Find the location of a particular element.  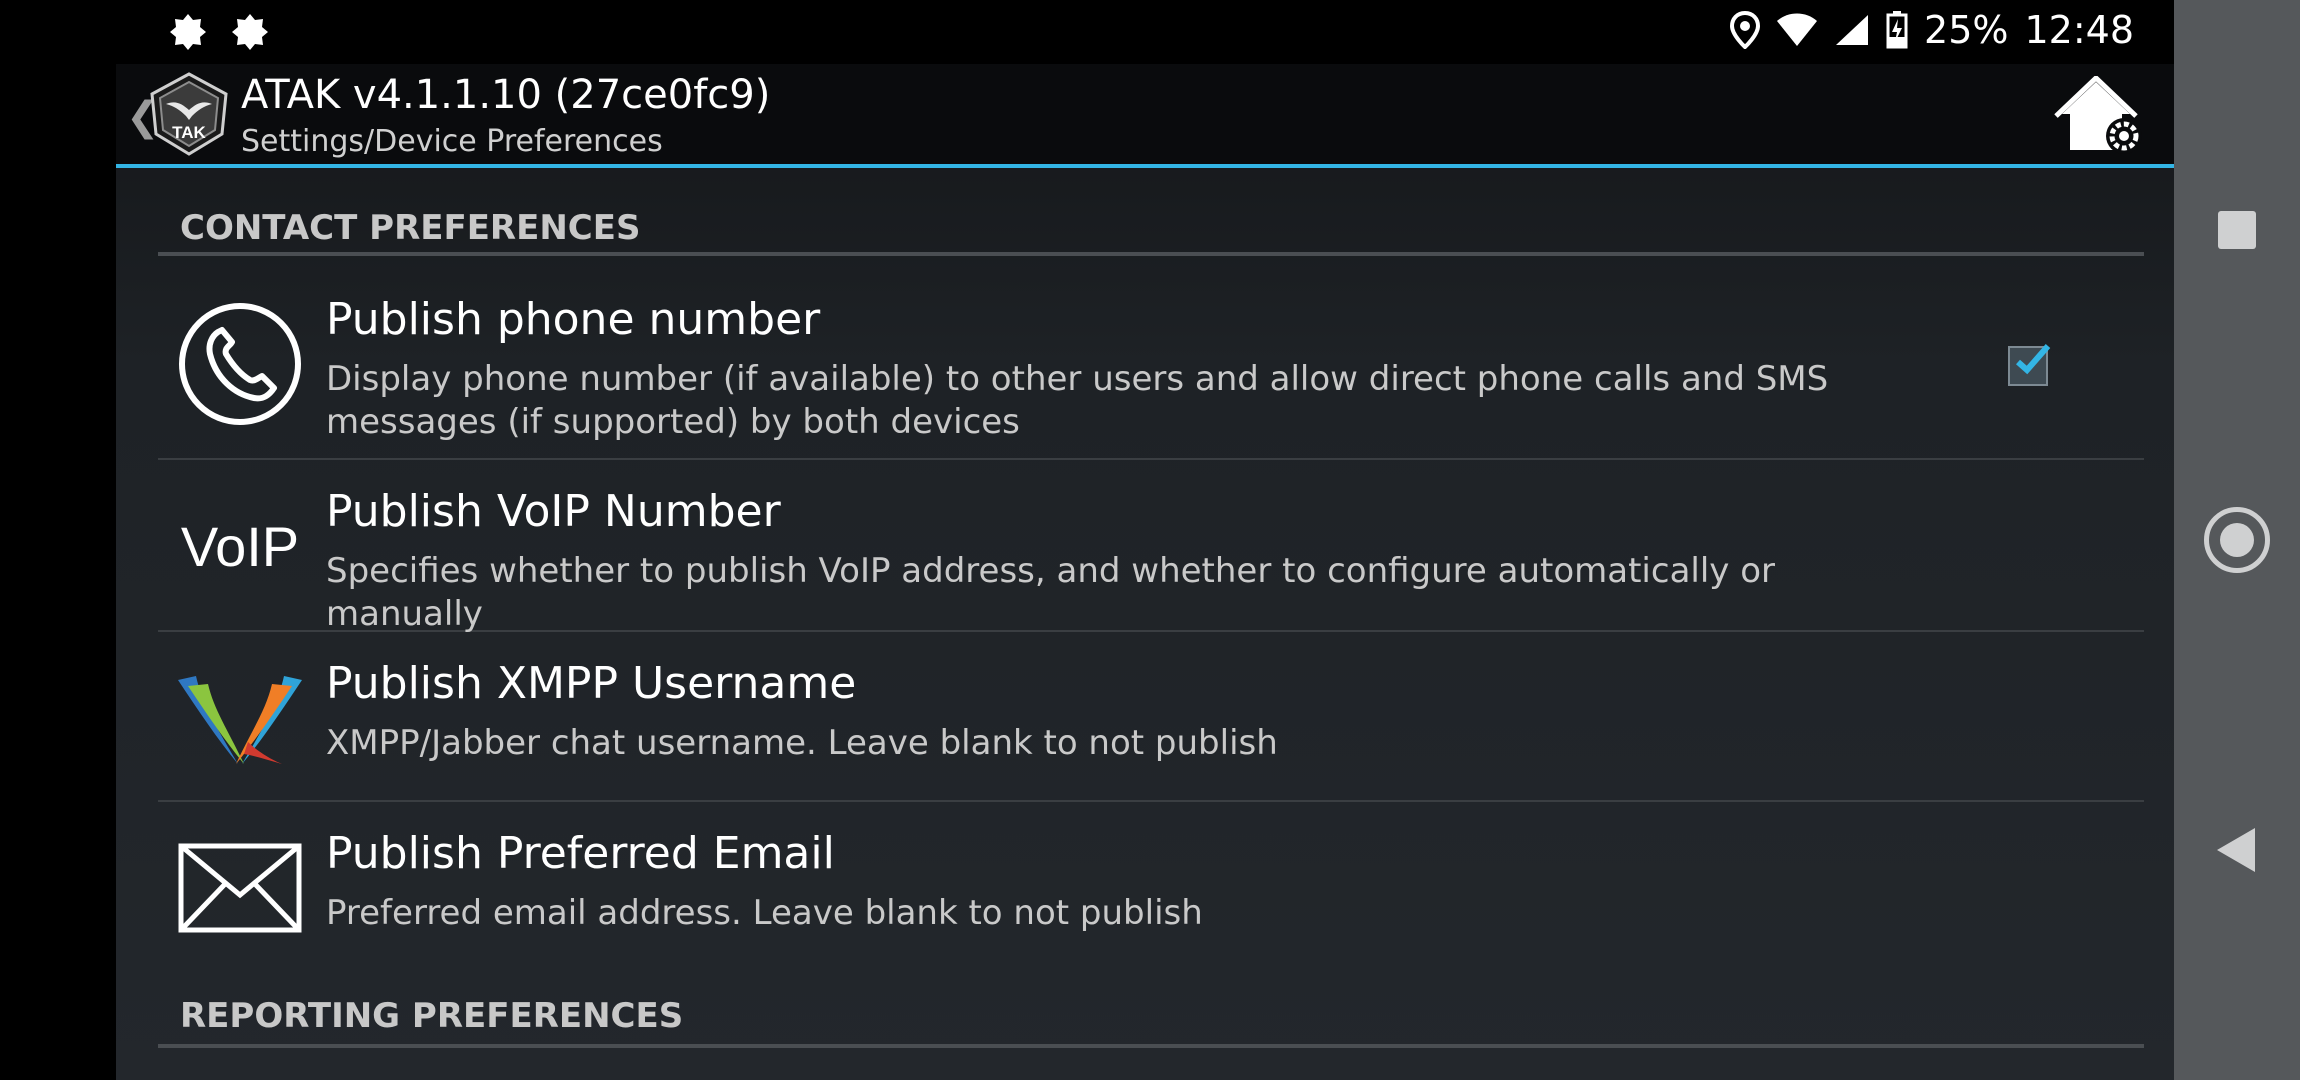

home-button is located at coordinates (2237, 540).